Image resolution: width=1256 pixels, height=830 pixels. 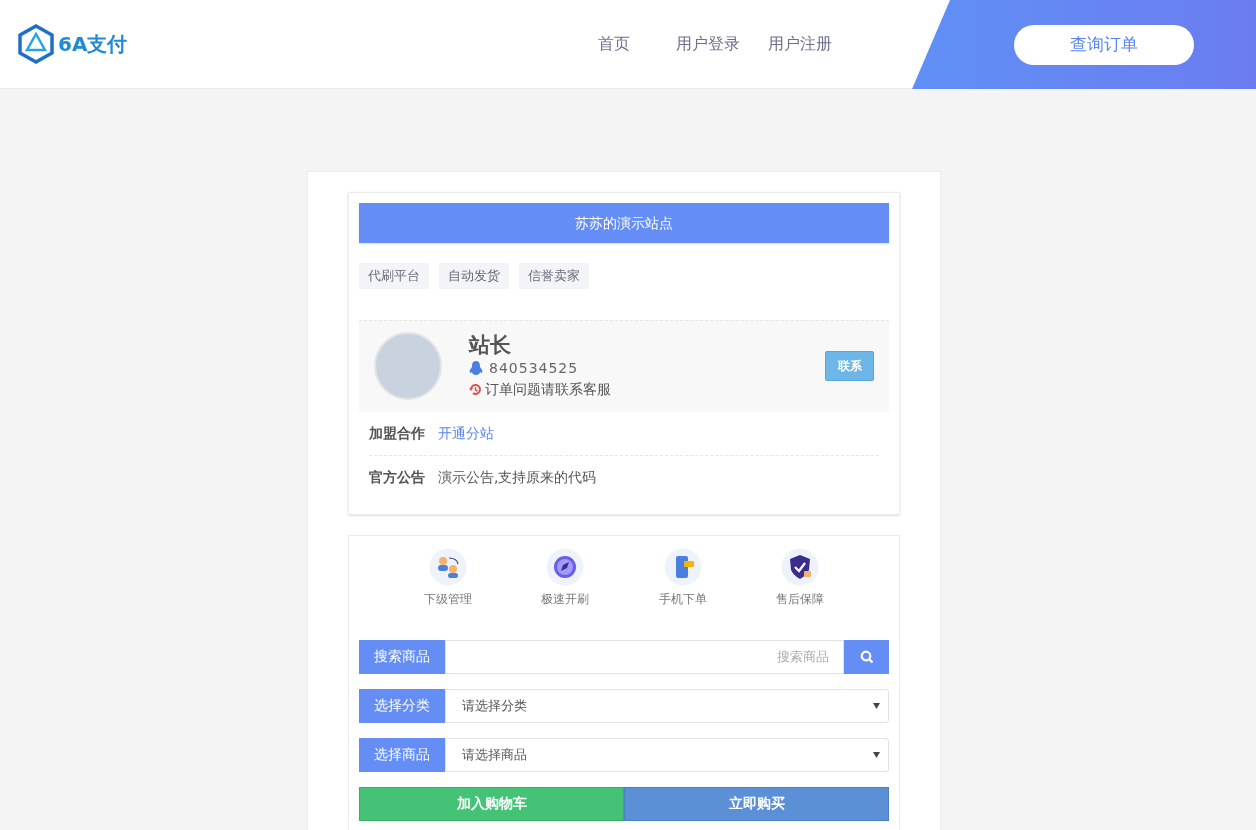 What do you see at coordinates (474, 276) in the screenshot?
I see `tag: 自动发货` at bounding box center [474, 276].